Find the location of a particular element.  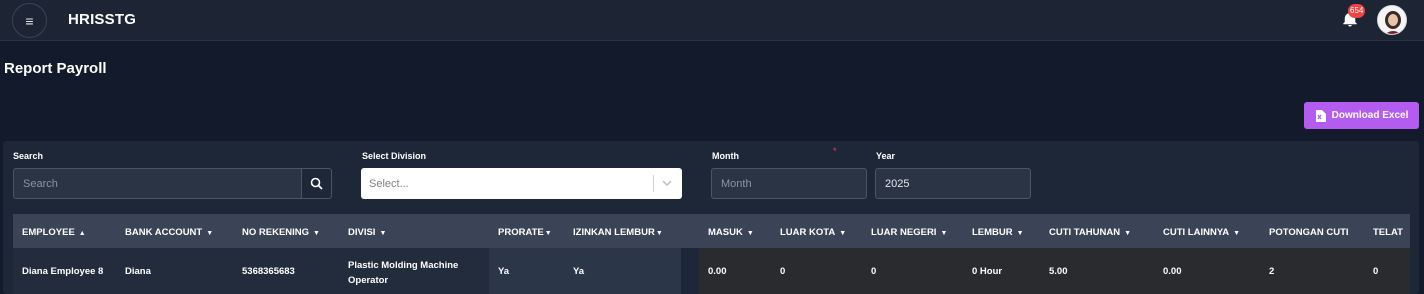

excel-file-icon is located at coordinates (1320, 115).